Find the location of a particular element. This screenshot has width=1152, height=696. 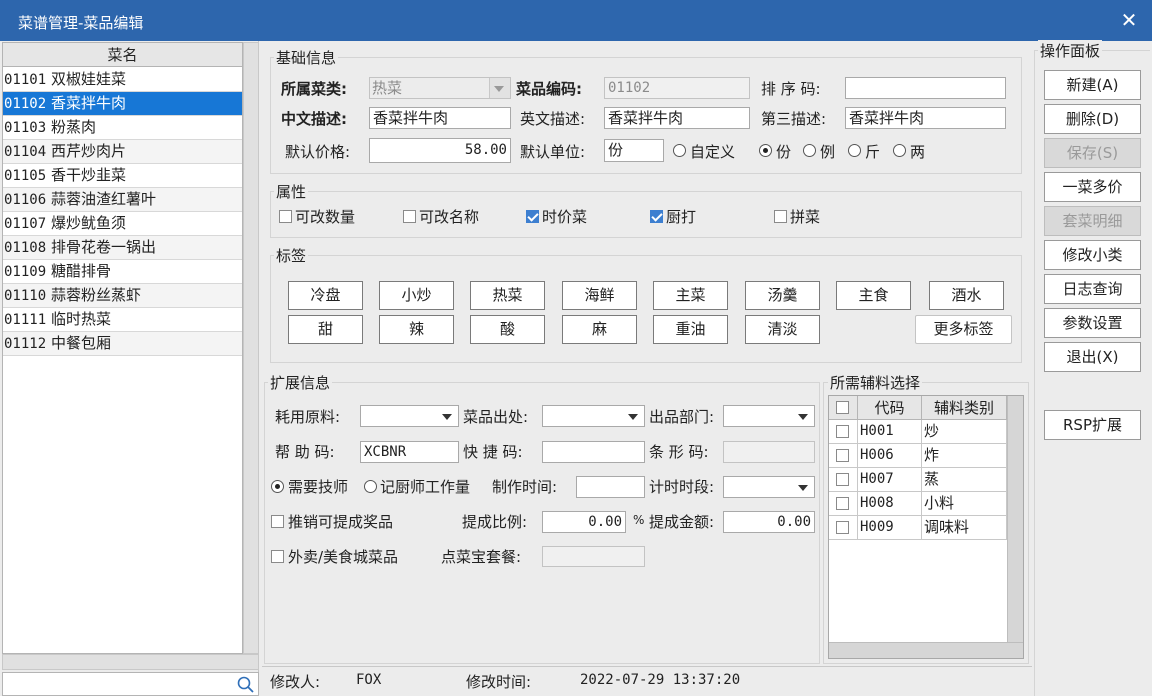

rsp-extension-button: RSP扩展 is located at coordinates (1092, 425).